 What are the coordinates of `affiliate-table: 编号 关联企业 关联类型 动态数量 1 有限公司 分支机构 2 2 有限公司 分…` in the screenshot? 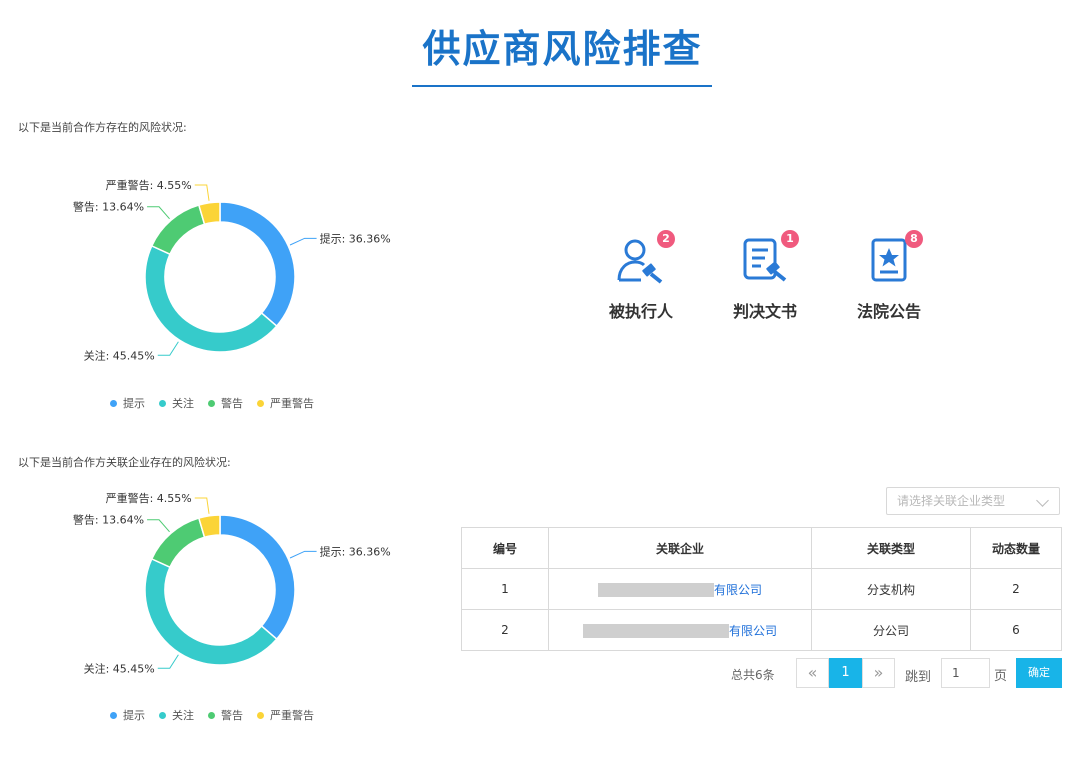 It's located at (761, 589).